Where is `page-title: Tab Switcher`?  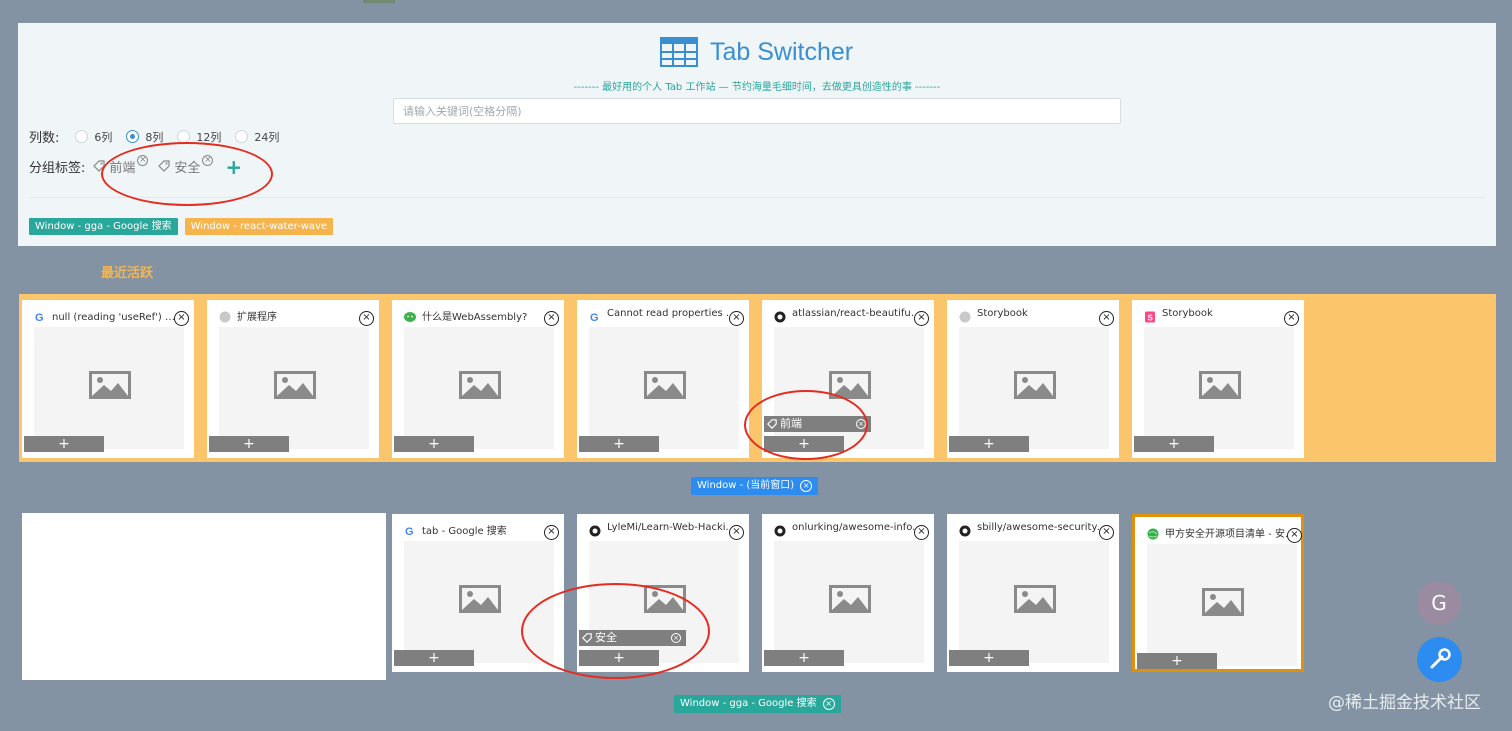
page-title: Tab Switcher is located at coordinates (782, 51).